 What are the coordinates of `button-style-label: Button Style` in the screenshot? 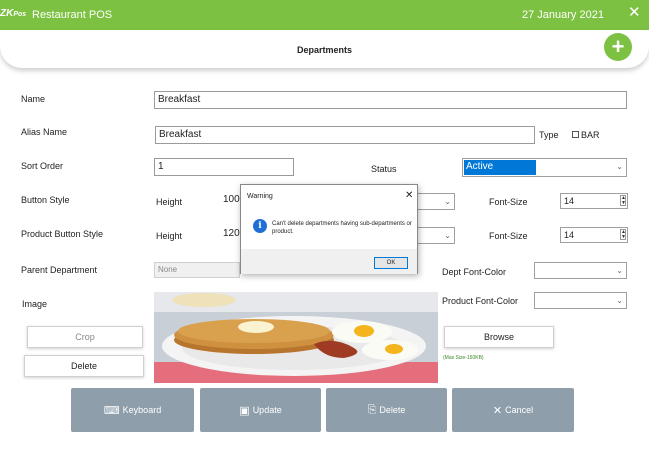 It's located at (45, 200).